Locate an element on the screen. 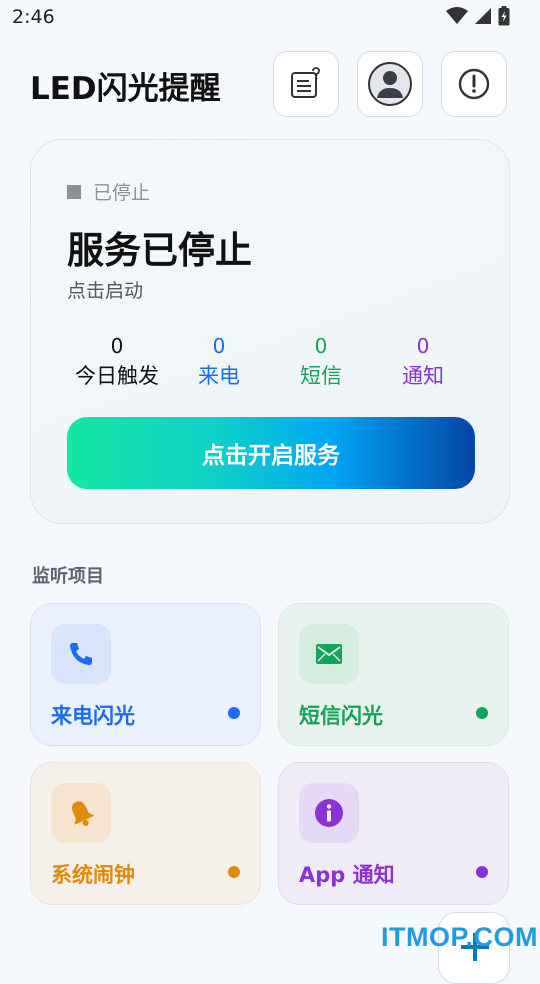 This screenshot has height=984, width=540. stat-today: 0 今日触发 is located at coordinates (117, 362).